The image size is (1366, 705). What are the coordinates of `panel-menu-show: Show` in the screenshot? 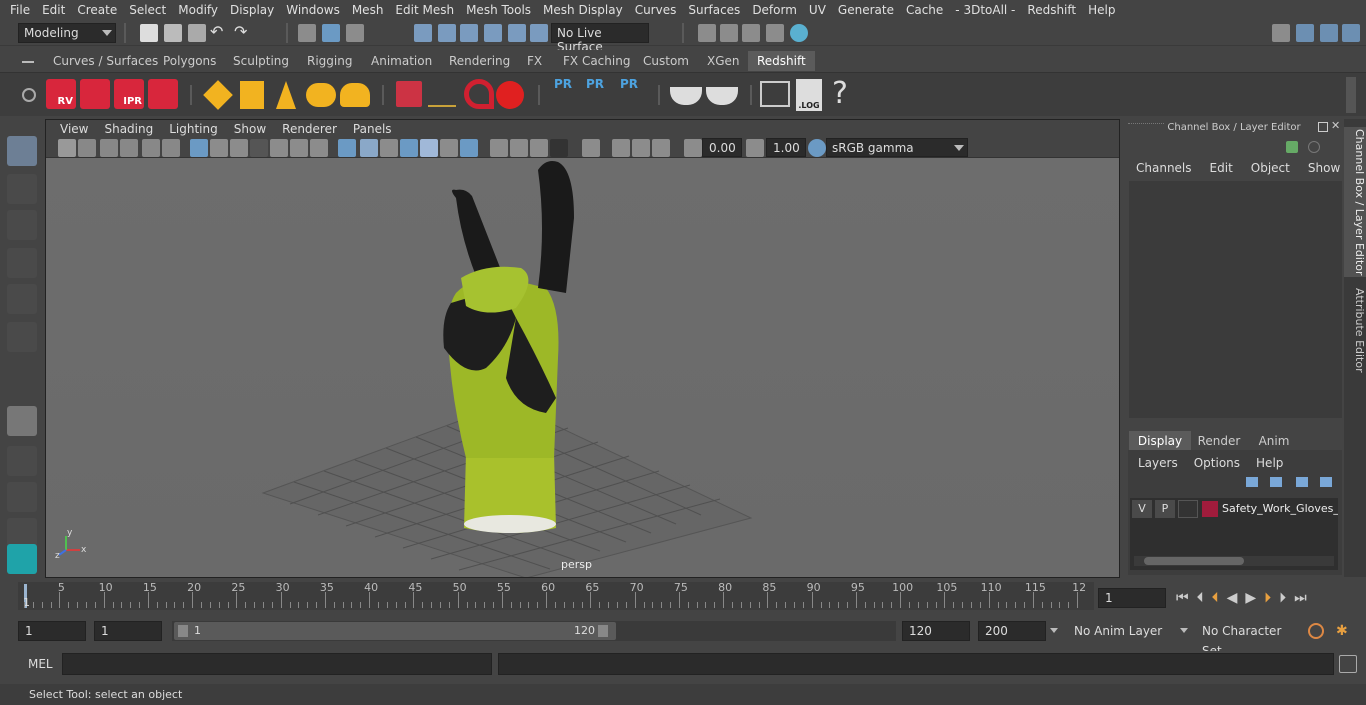 It's located at (250, 129).